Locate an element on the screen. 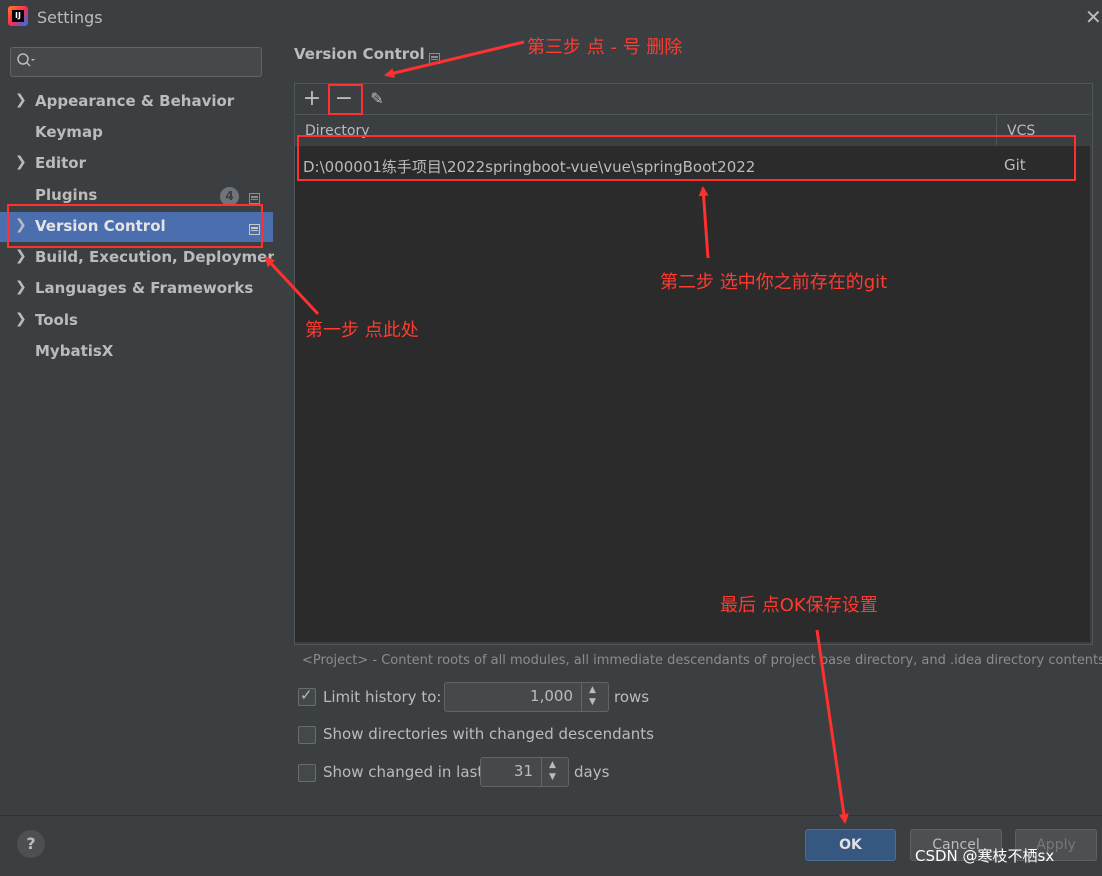 The height and width of the screenshot is (876, 1102). sidebar-item-mybatisx: MybatisX is located at coordinates (136, 352).